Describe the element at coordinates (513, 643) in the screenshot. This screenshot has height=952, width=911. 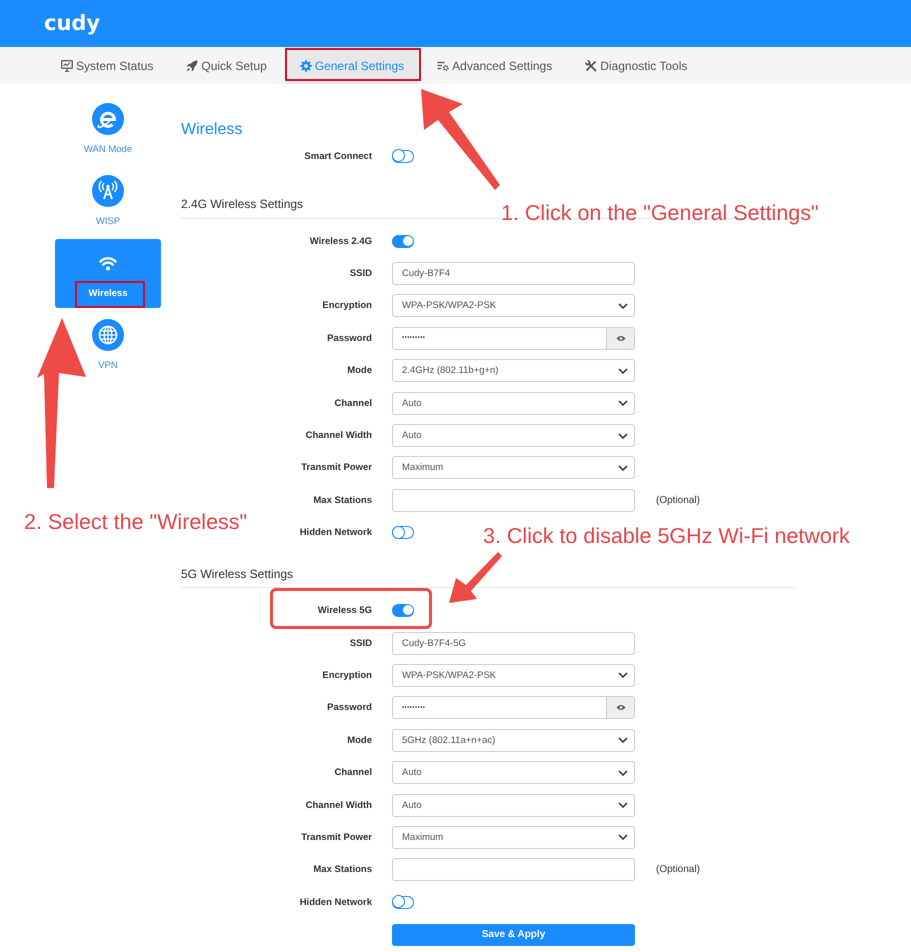
I see `text-field: Cudy-B7F4-5G` at that location.